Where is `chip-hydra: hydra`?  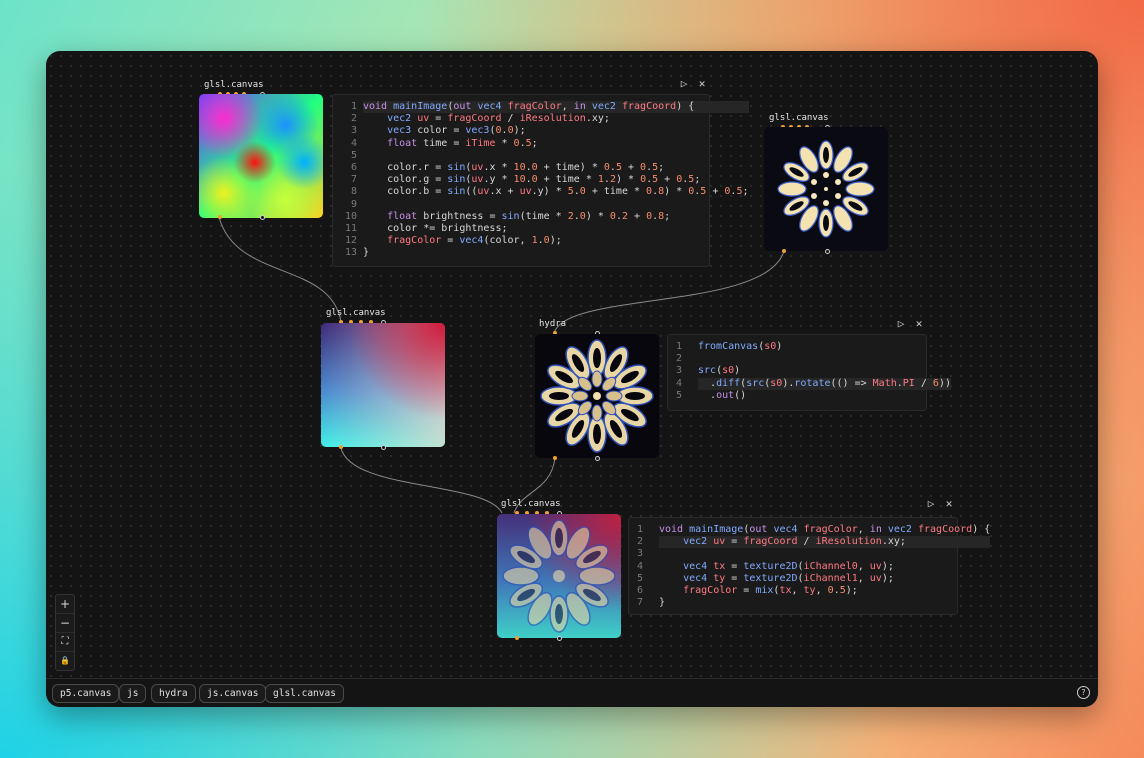
chip-hydra: hydra is located at coordinates (173, 693).